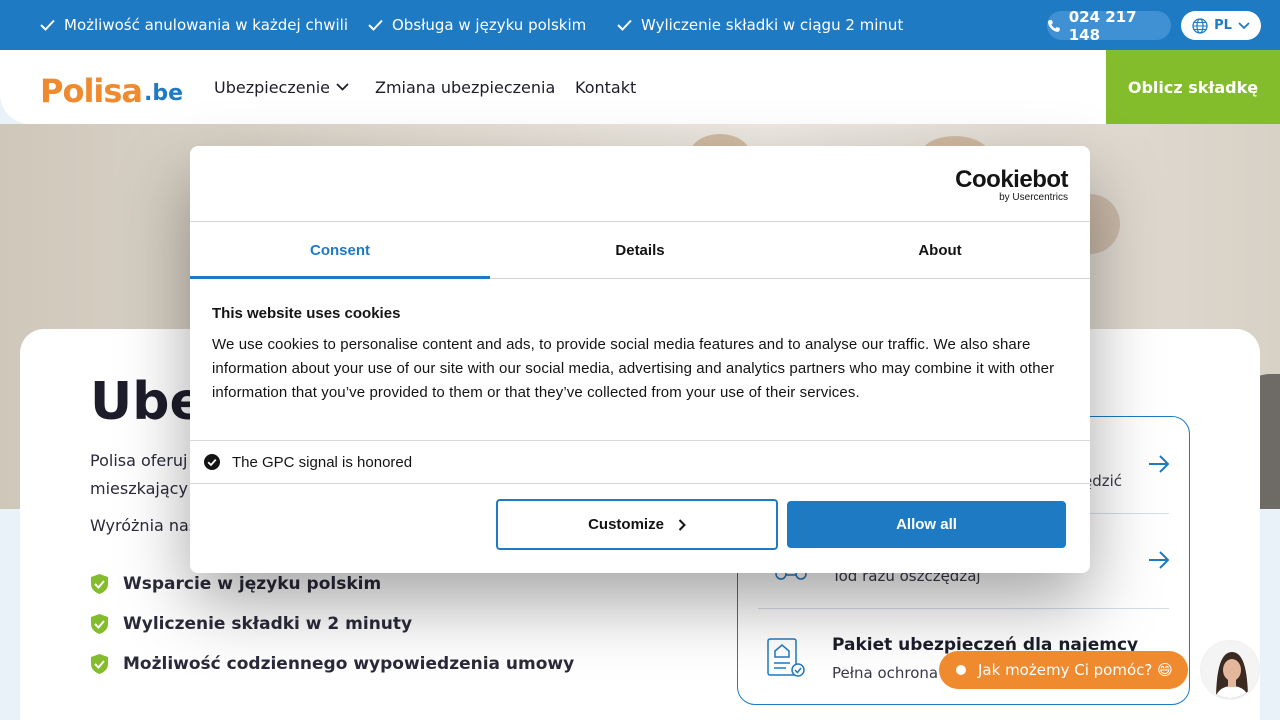  I want to click on divider, so click(963, 608).